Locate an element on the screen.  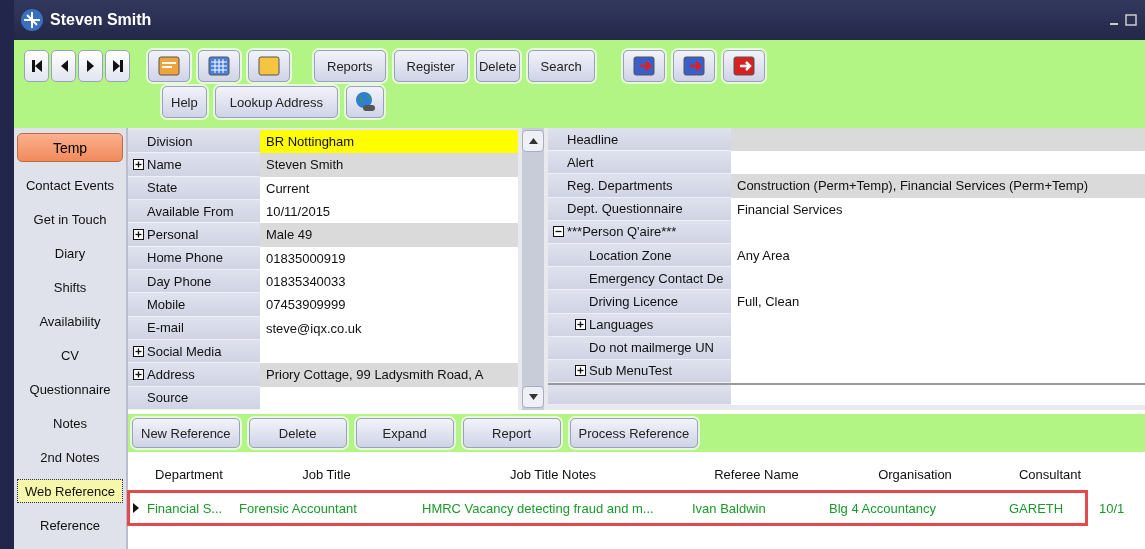
table-cell-text: Blg 4 Accountancy is located at coordinates (882, 508).